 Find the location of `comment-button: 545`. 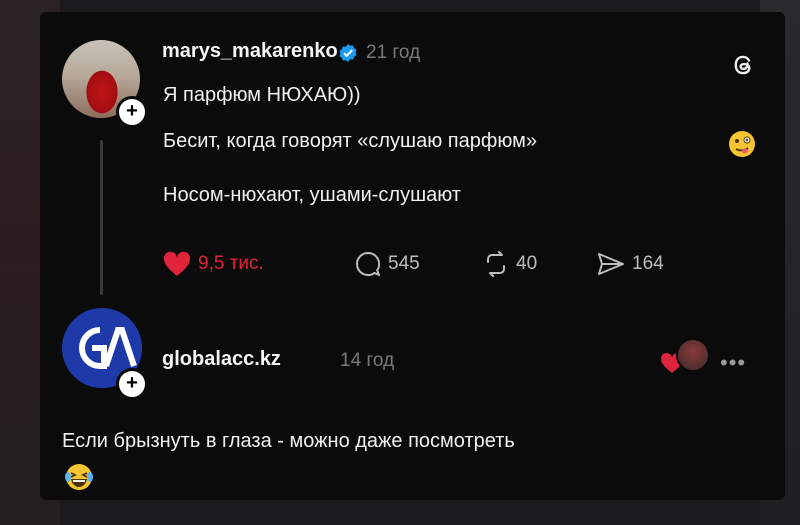

comment-button: 545 is located at coordinates (387, 264).